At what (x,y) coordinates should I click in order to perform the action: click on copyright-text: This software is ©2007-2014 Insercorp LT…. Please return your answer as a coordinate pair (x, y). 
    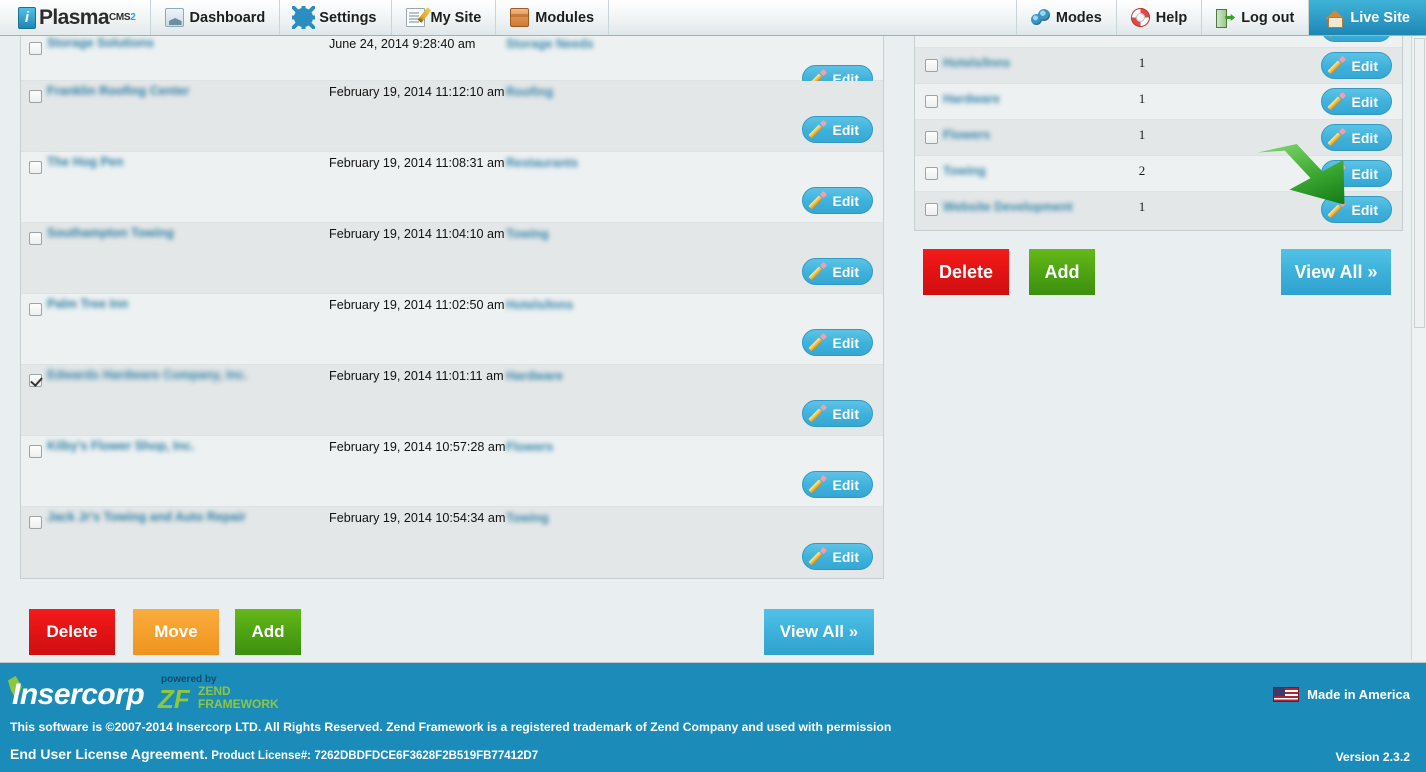
    Looking at the image, I should click on (451, 727).